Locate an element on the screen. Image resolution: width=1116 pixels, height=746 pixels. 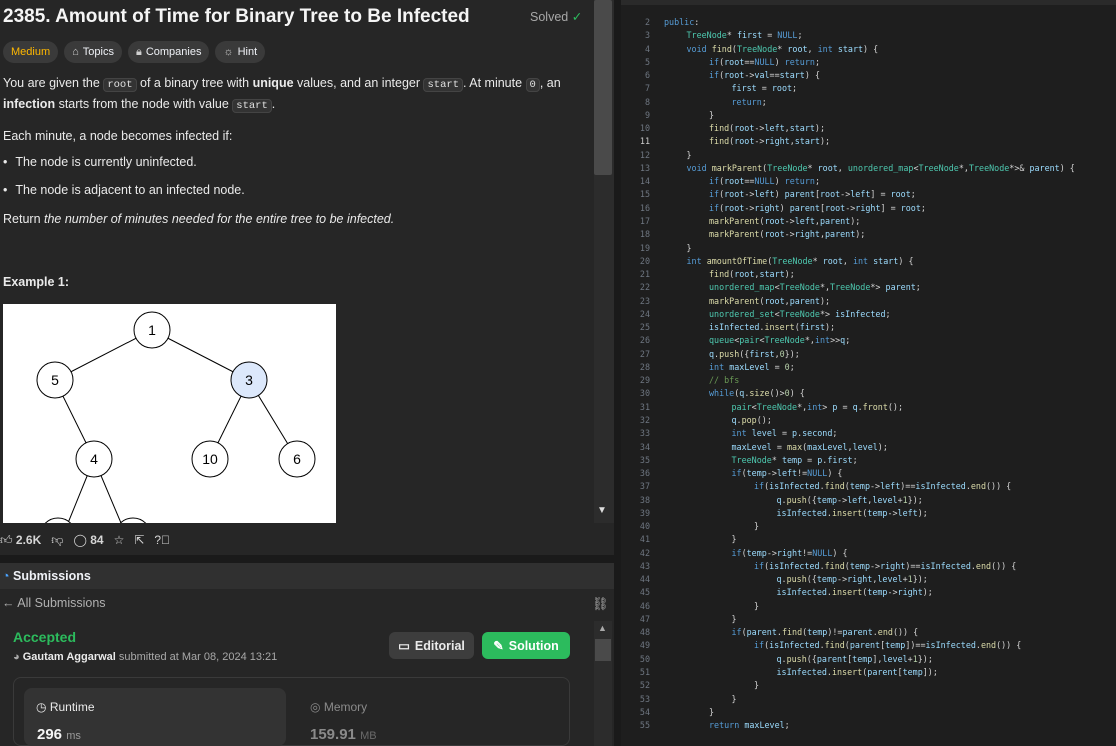
code-line: 33 int level = p.second; is located at coordinates (868, 433).